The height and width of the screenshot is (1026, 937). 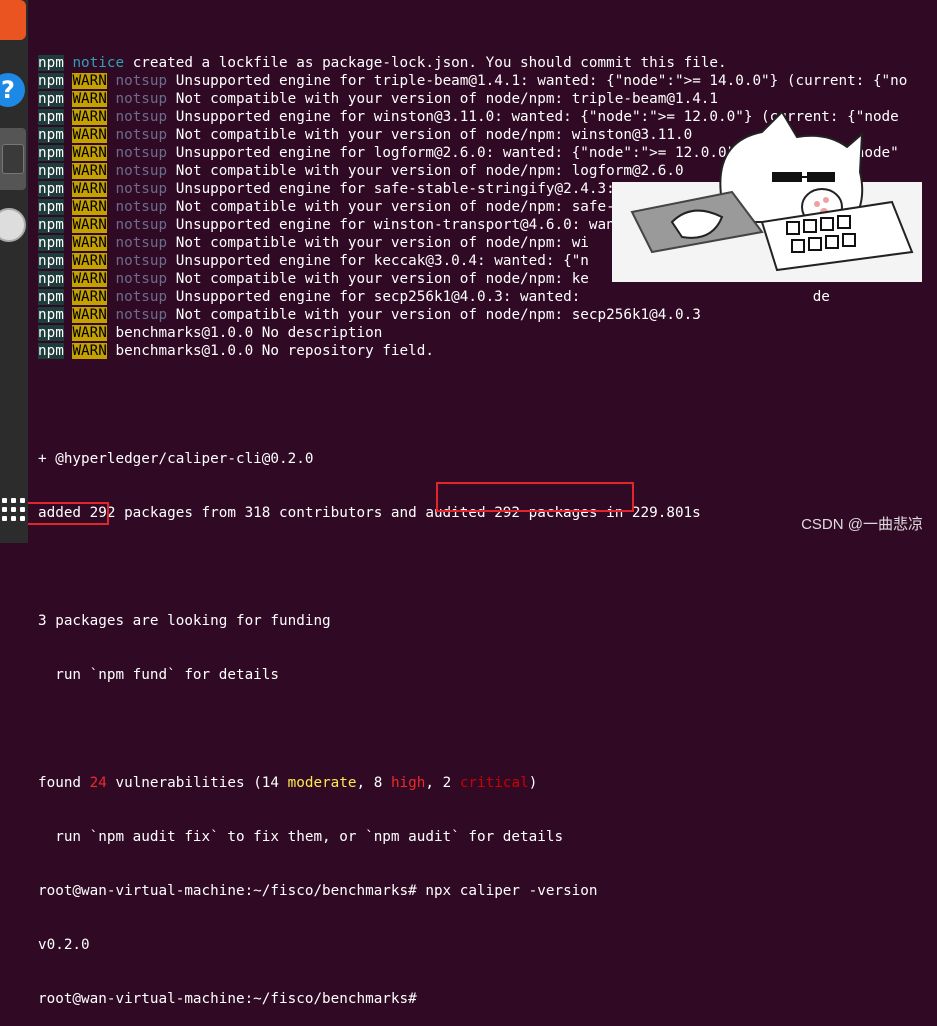 What do you see at coordinates (64, 945) in the screenshot?
I see `version-output: v0.2.0` at bounding box center [64, 945].